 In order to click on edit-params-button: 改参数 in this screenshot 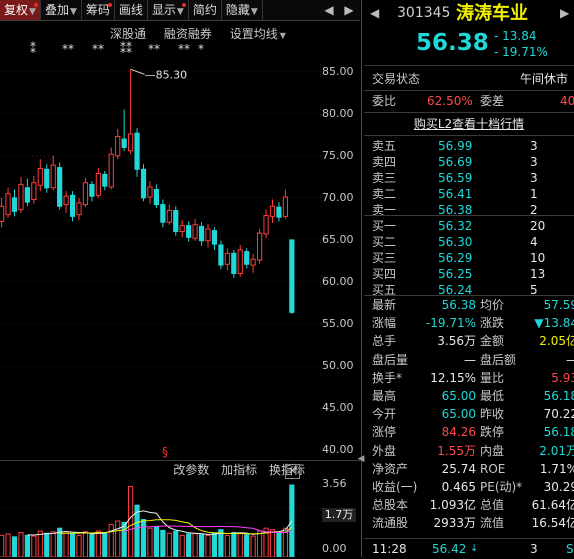, I will do `click(191, 470)`.